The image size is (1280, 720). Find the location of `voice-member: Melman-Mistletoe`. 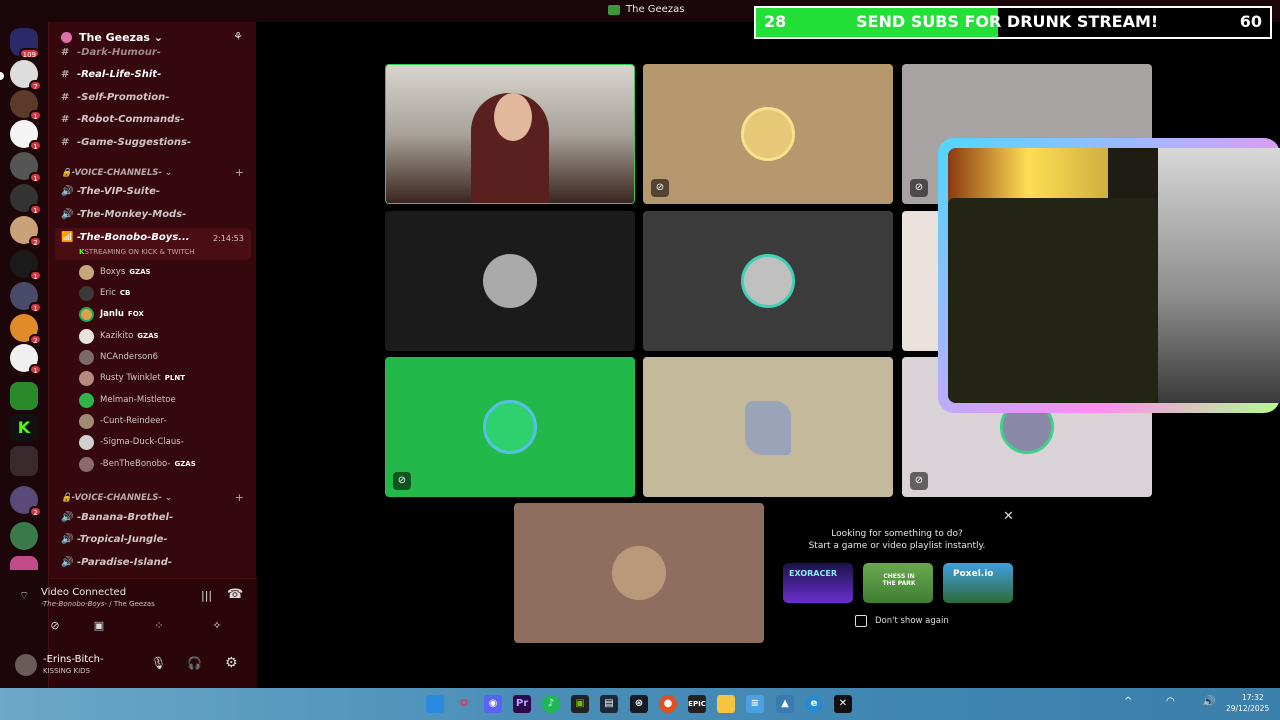

voice-member: Melman-Mistletoe is located at coordinates (127, 400).